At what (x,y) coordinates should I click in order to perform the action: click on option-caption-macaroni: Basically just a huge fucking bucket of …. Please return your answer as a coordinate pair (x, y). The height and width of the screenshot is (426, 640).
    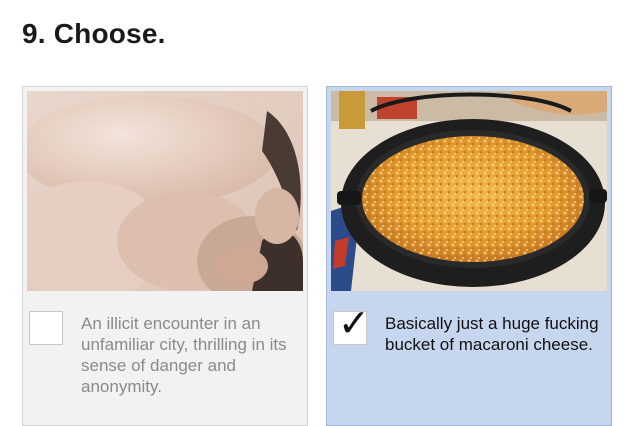
    Looking at the image, I should click on (492, 334).